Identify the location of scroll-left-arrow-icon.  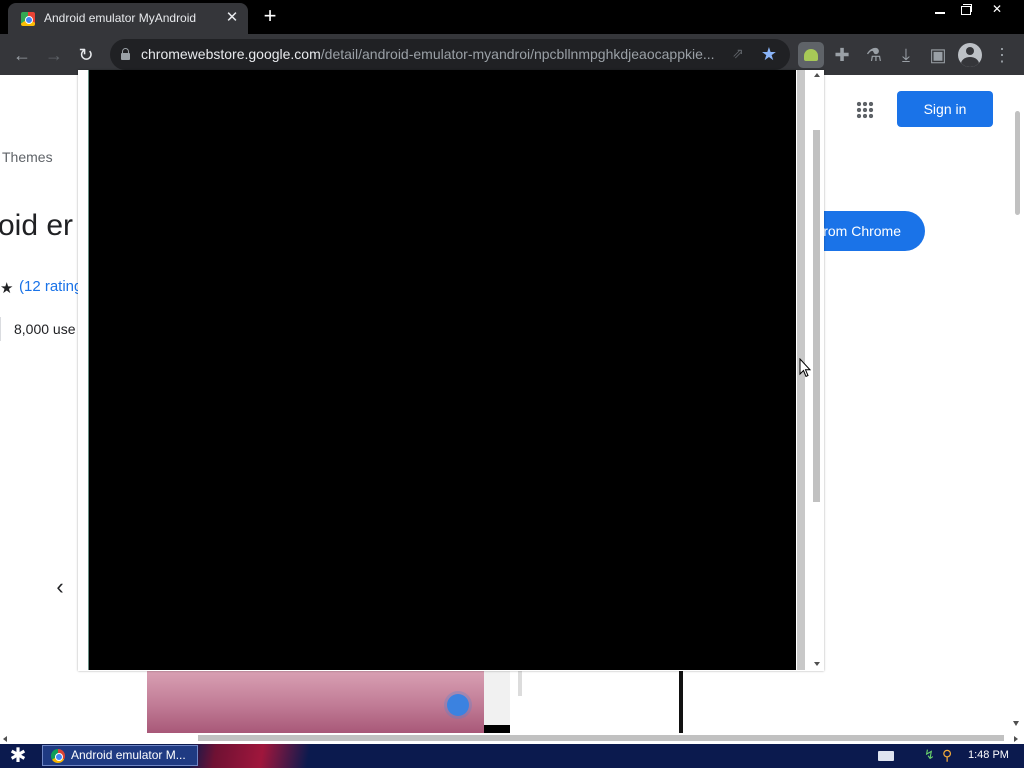
(5, 739).